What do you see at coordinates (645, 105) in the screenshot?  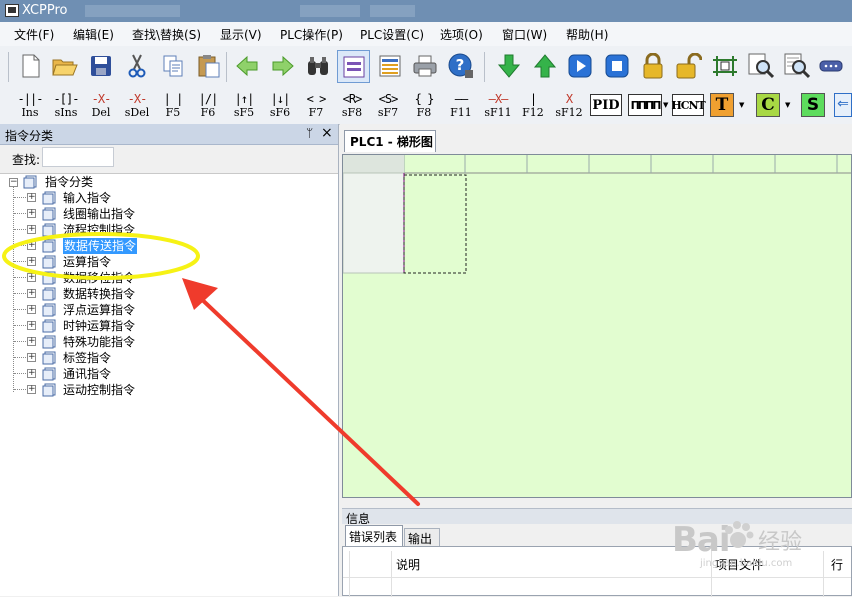 I see `pulse-button: ПППП` at bounding box center [645, 105].